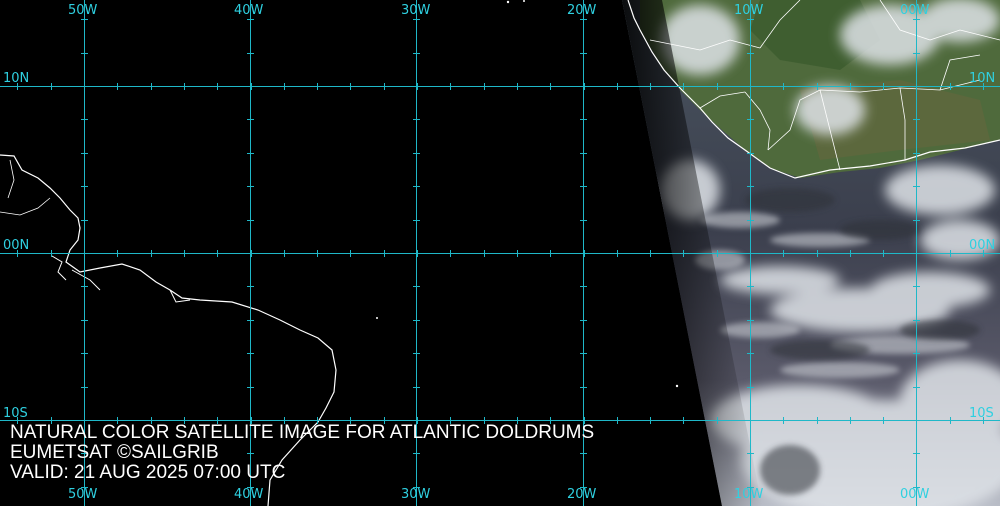  Describe the element at coordinates (249, 10) in the screenshot. I see `lon-label-top-40w: 40W` at that location.